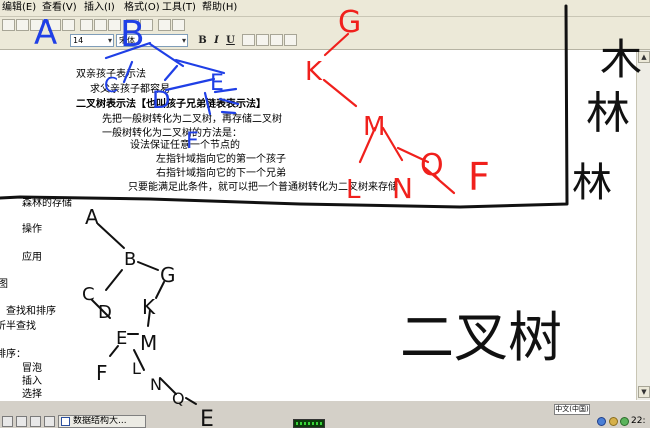  Describe the element at coordinates (156, 384) in the screenshot. I see `tree-node-n: N` at that location.